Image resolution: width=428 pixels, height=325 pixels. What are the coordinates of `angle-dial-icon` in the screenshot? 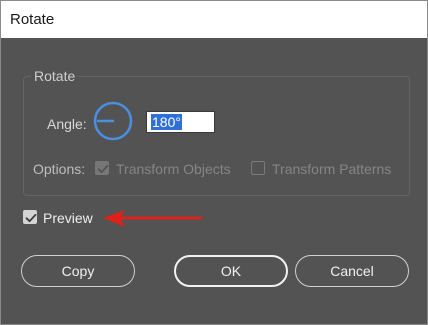 It's located at (113, 121).